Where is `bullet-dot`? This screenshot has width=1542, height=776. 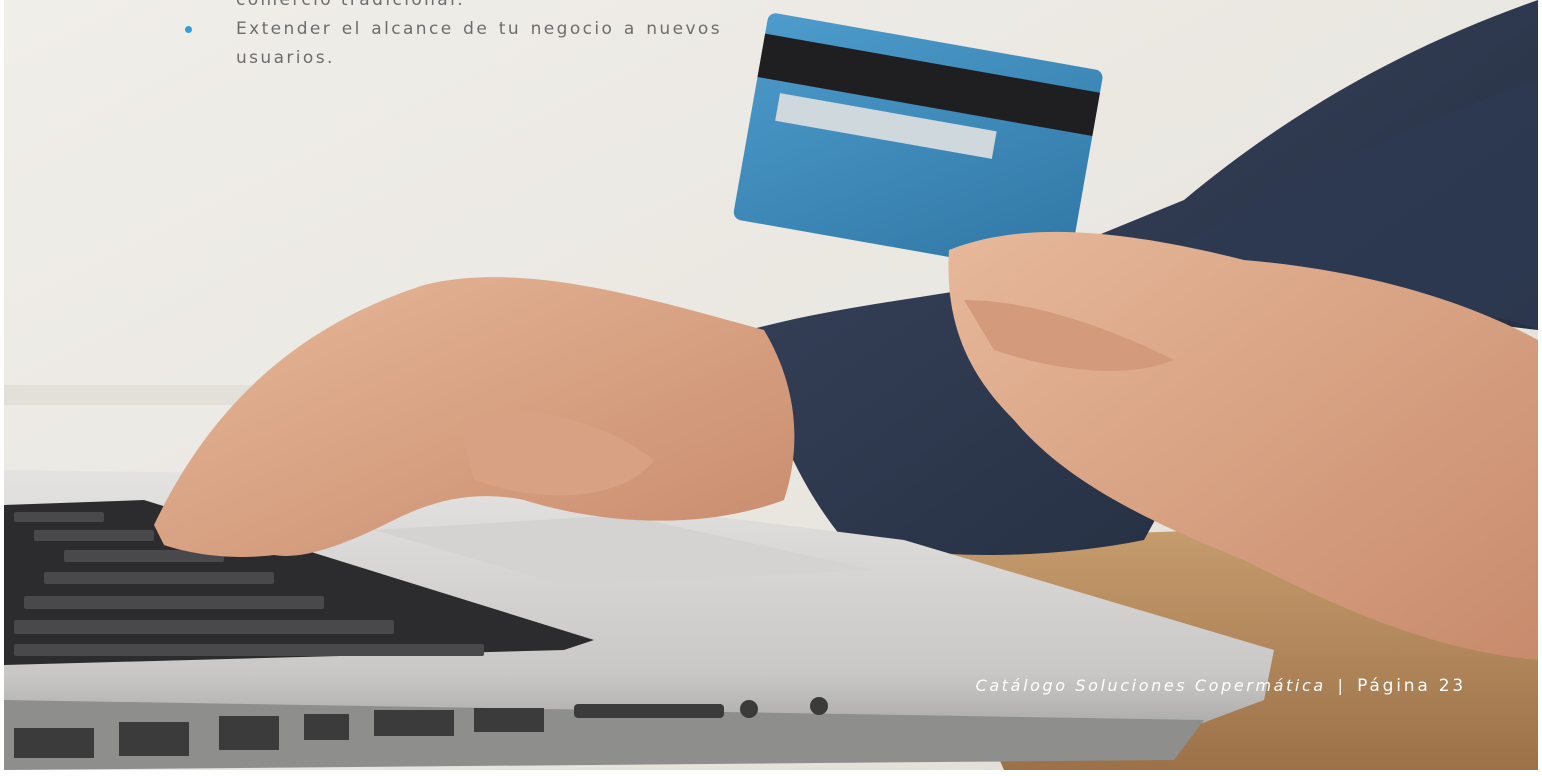 bullet-dot is located at coordinates (188, 29).